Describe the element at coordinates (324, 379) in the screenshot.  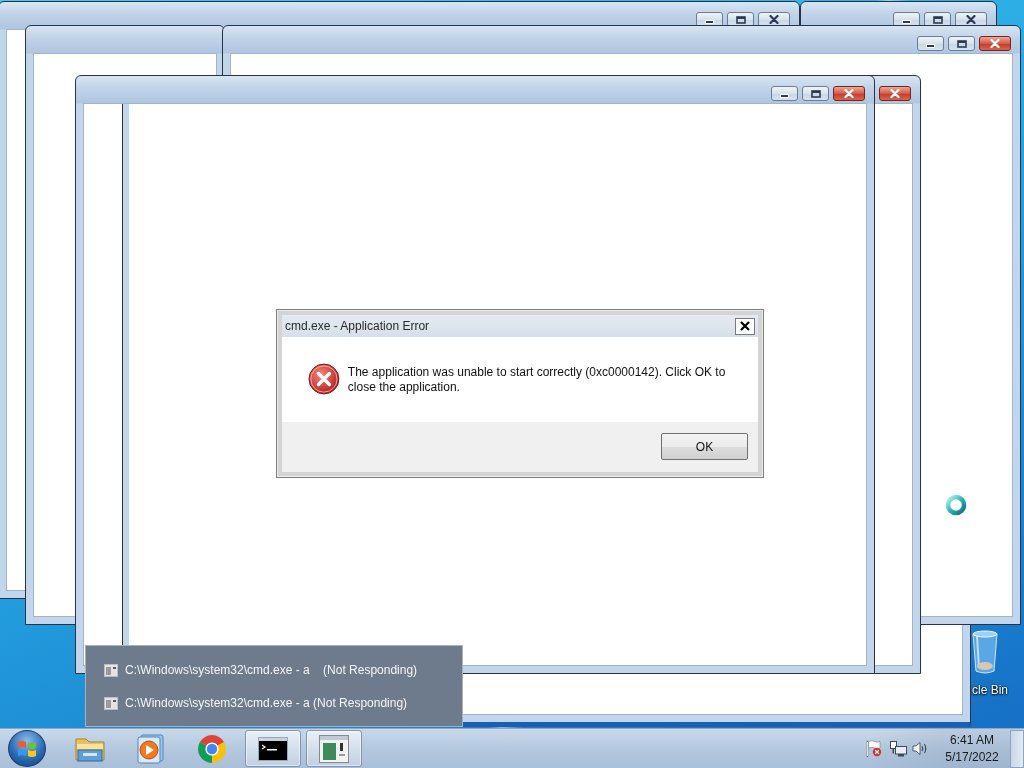
I see `error-icon` at that location.